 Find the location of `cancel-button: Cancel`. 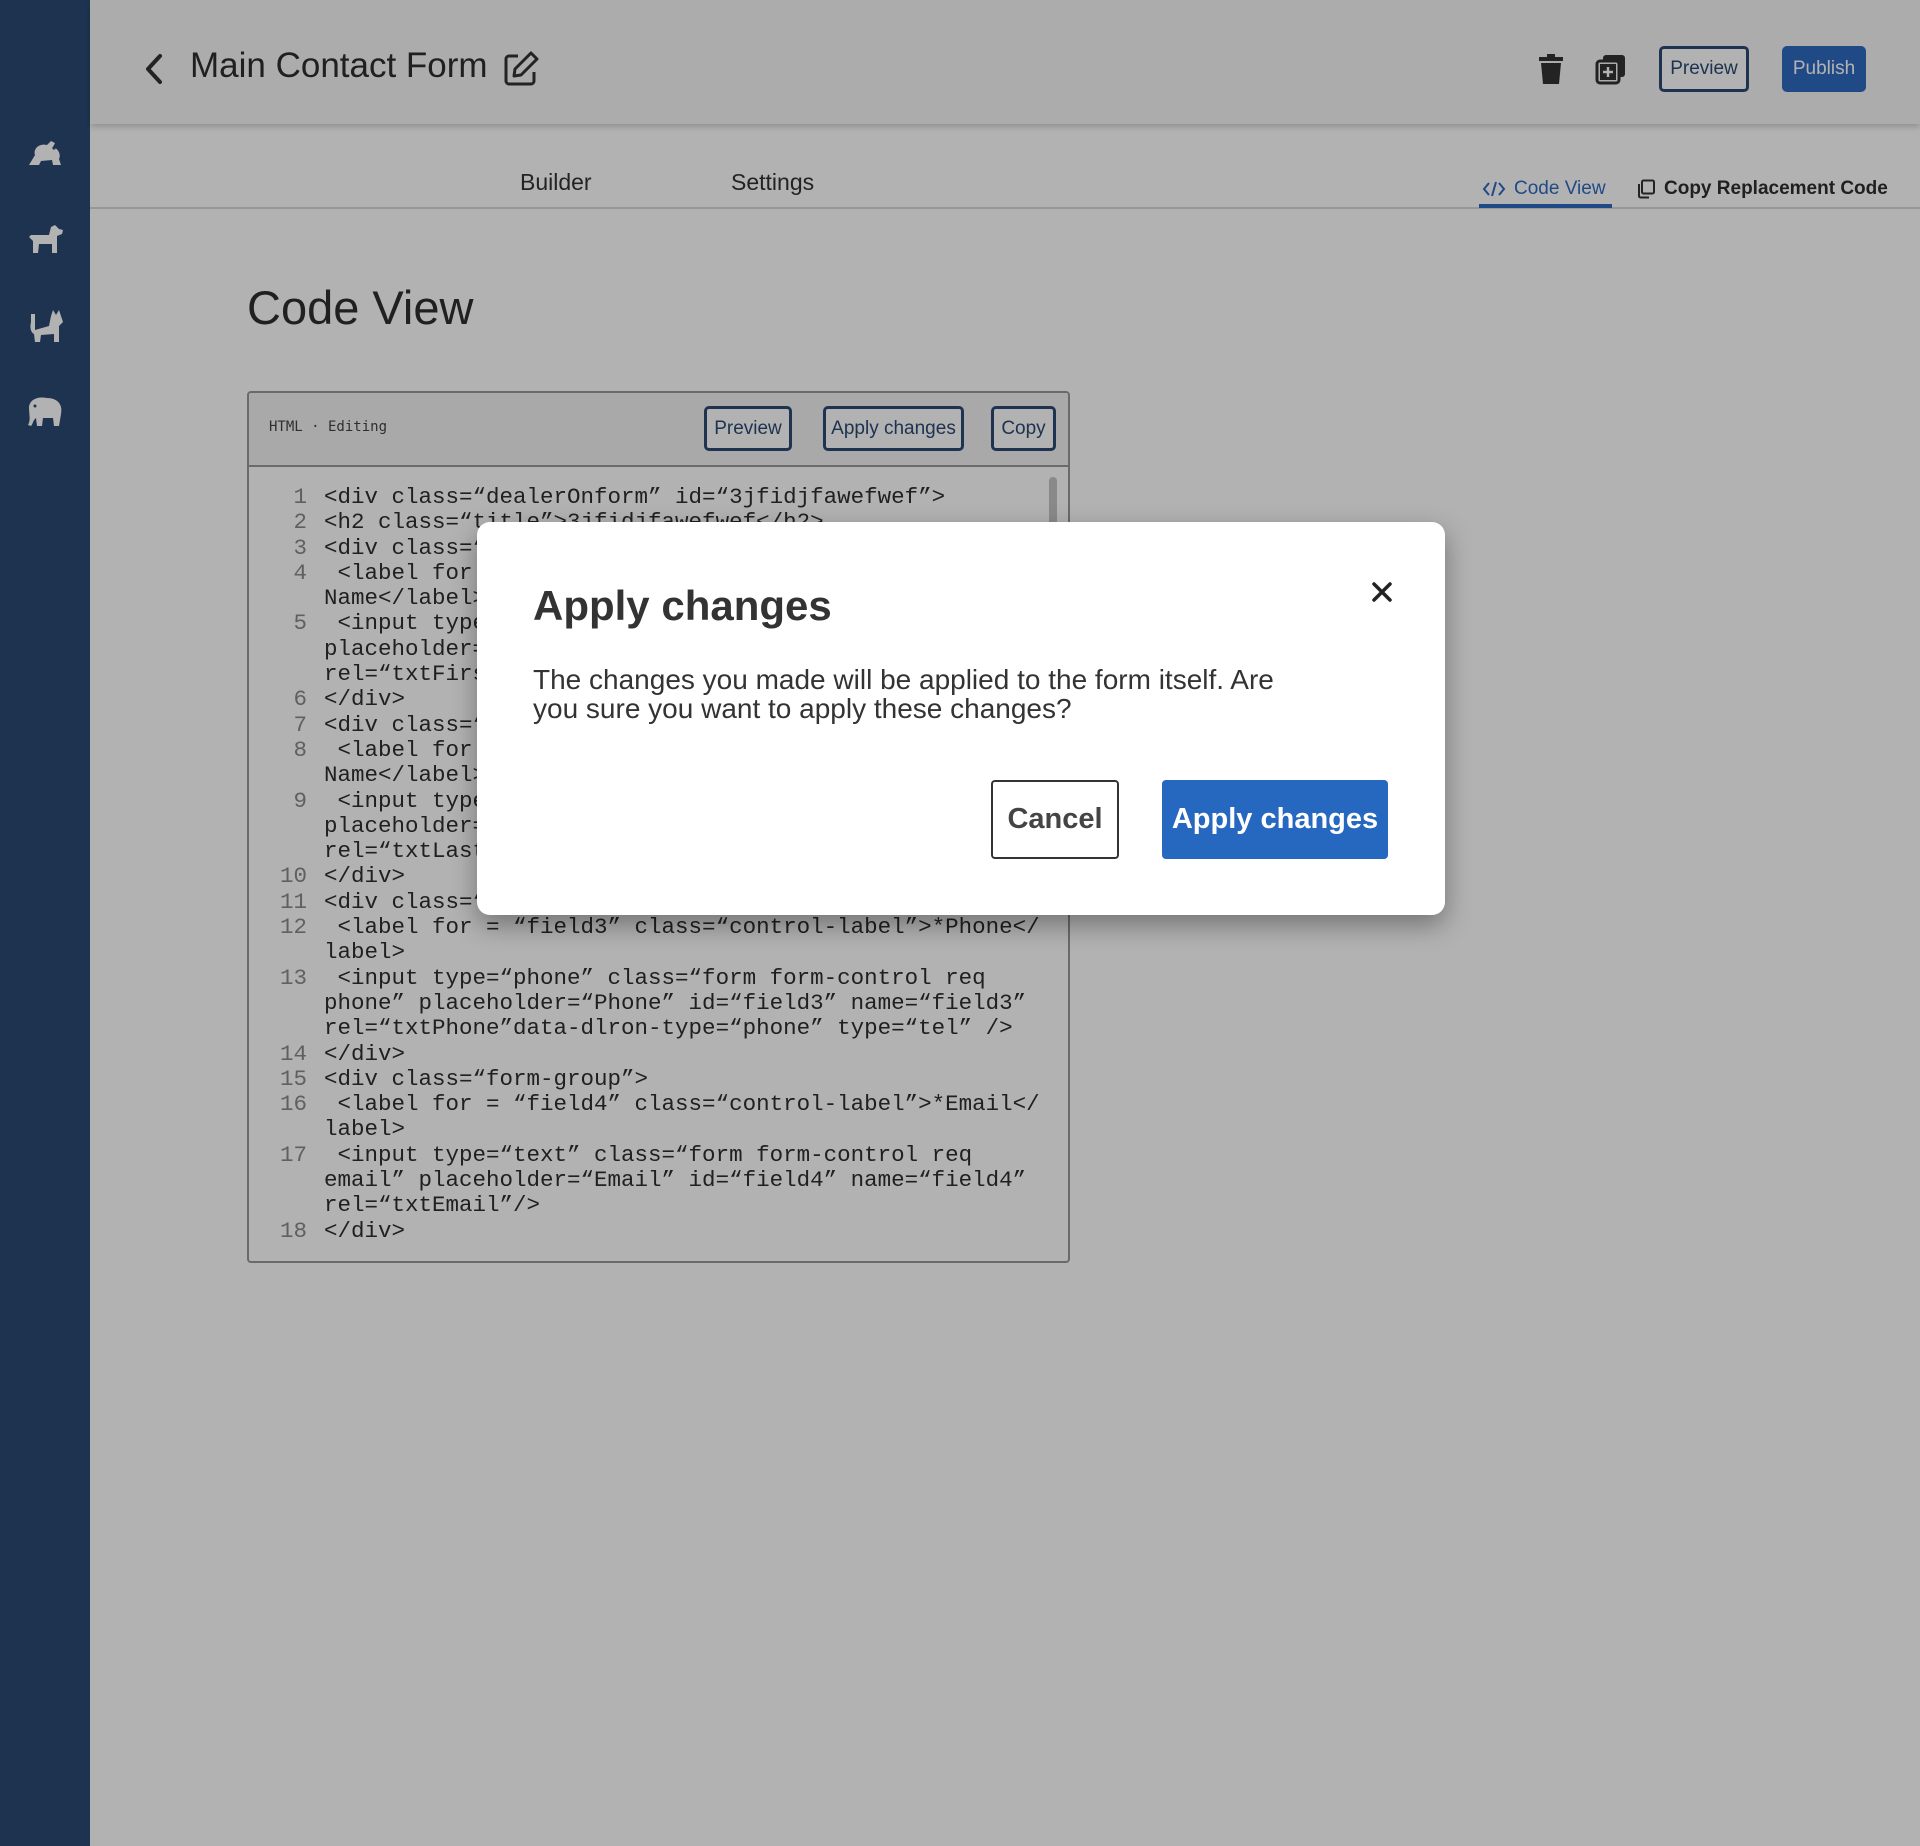

cancel-button: Cancel is located at coordinates (1055, 819).